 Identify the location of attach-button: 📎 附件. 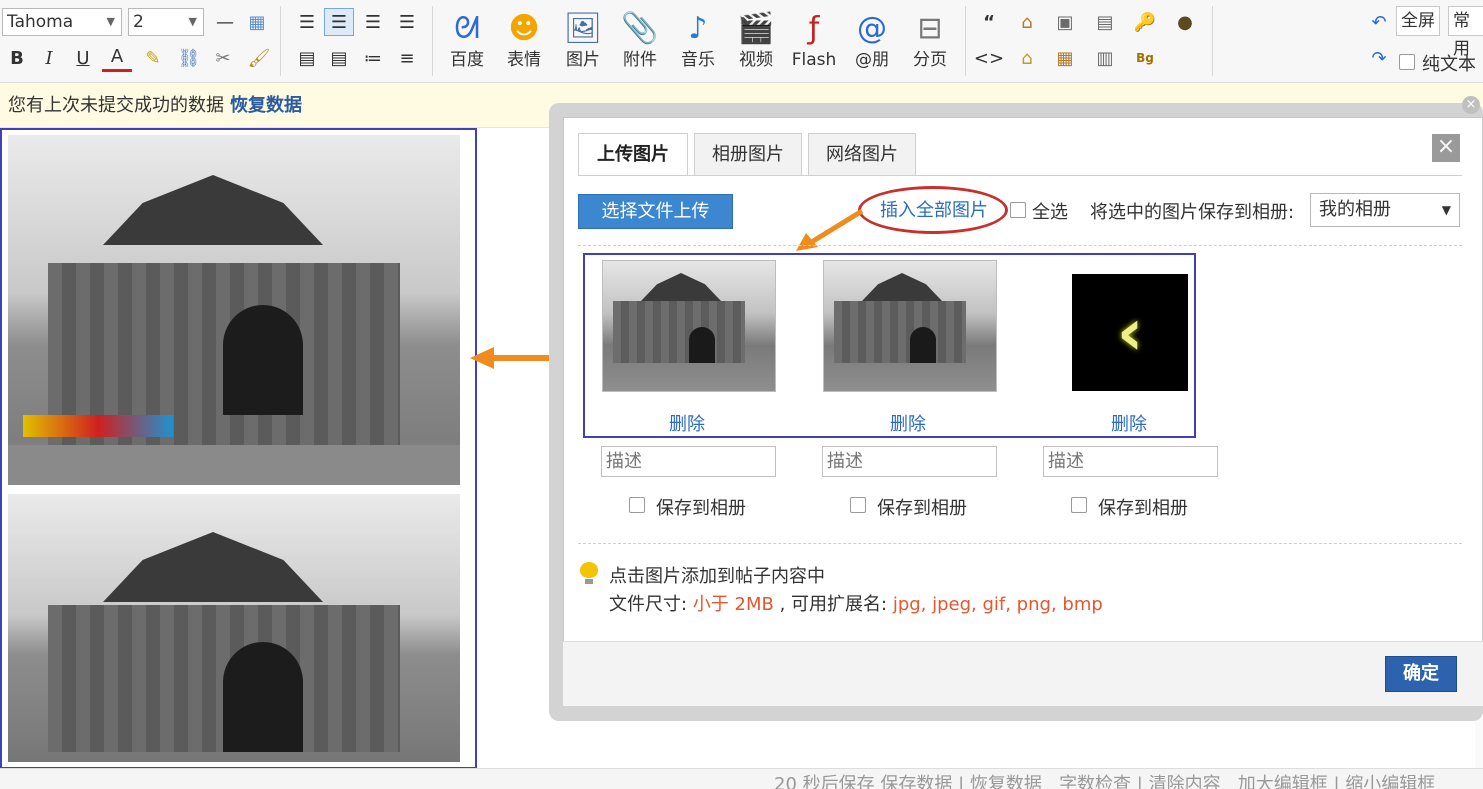
(640, 40).